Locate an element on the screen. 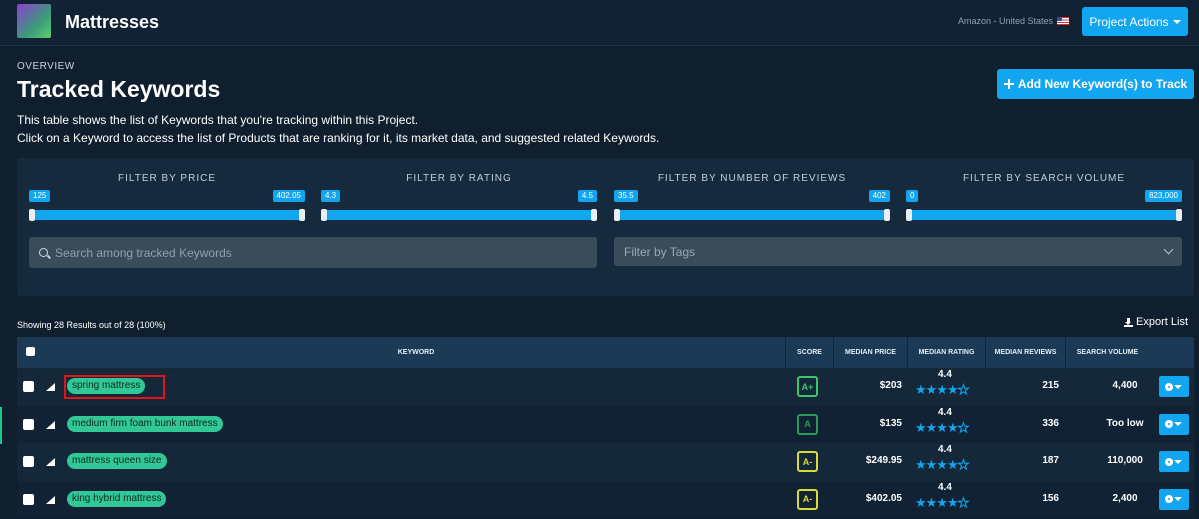  search-volume: 4,400 is located at coordinates (1125, 385).